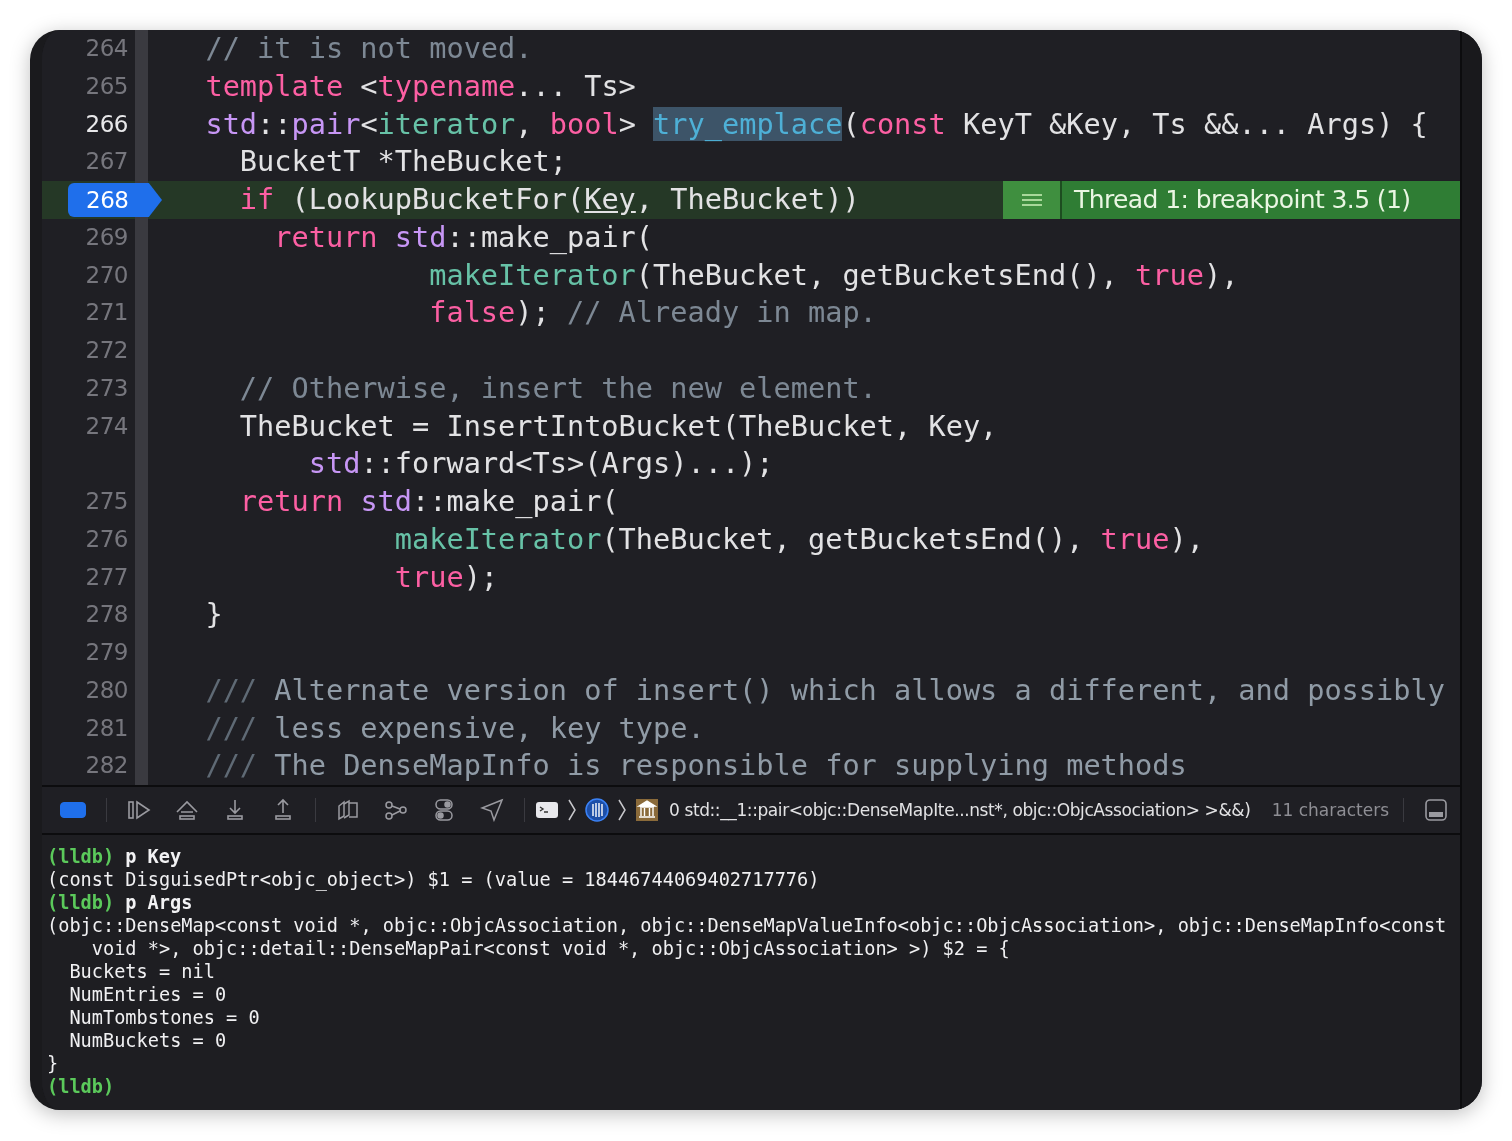  I want to click on code-line: std::forward<Ts>(Args)...);, so click(540, 463).